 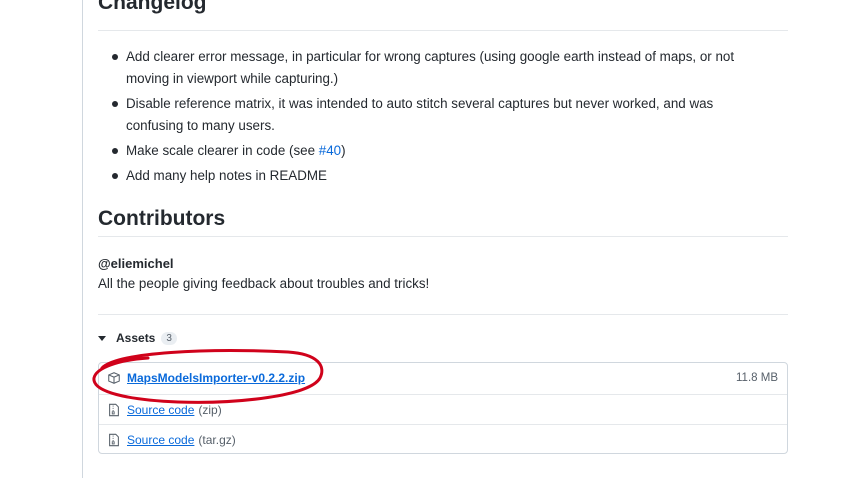 What do you see at coordinates (443, 378) in the screenshot?
I see `asset-row: MapsModelsImporter-v0.2.2.zip 11.8 MB` at bounding box center [443, 378].